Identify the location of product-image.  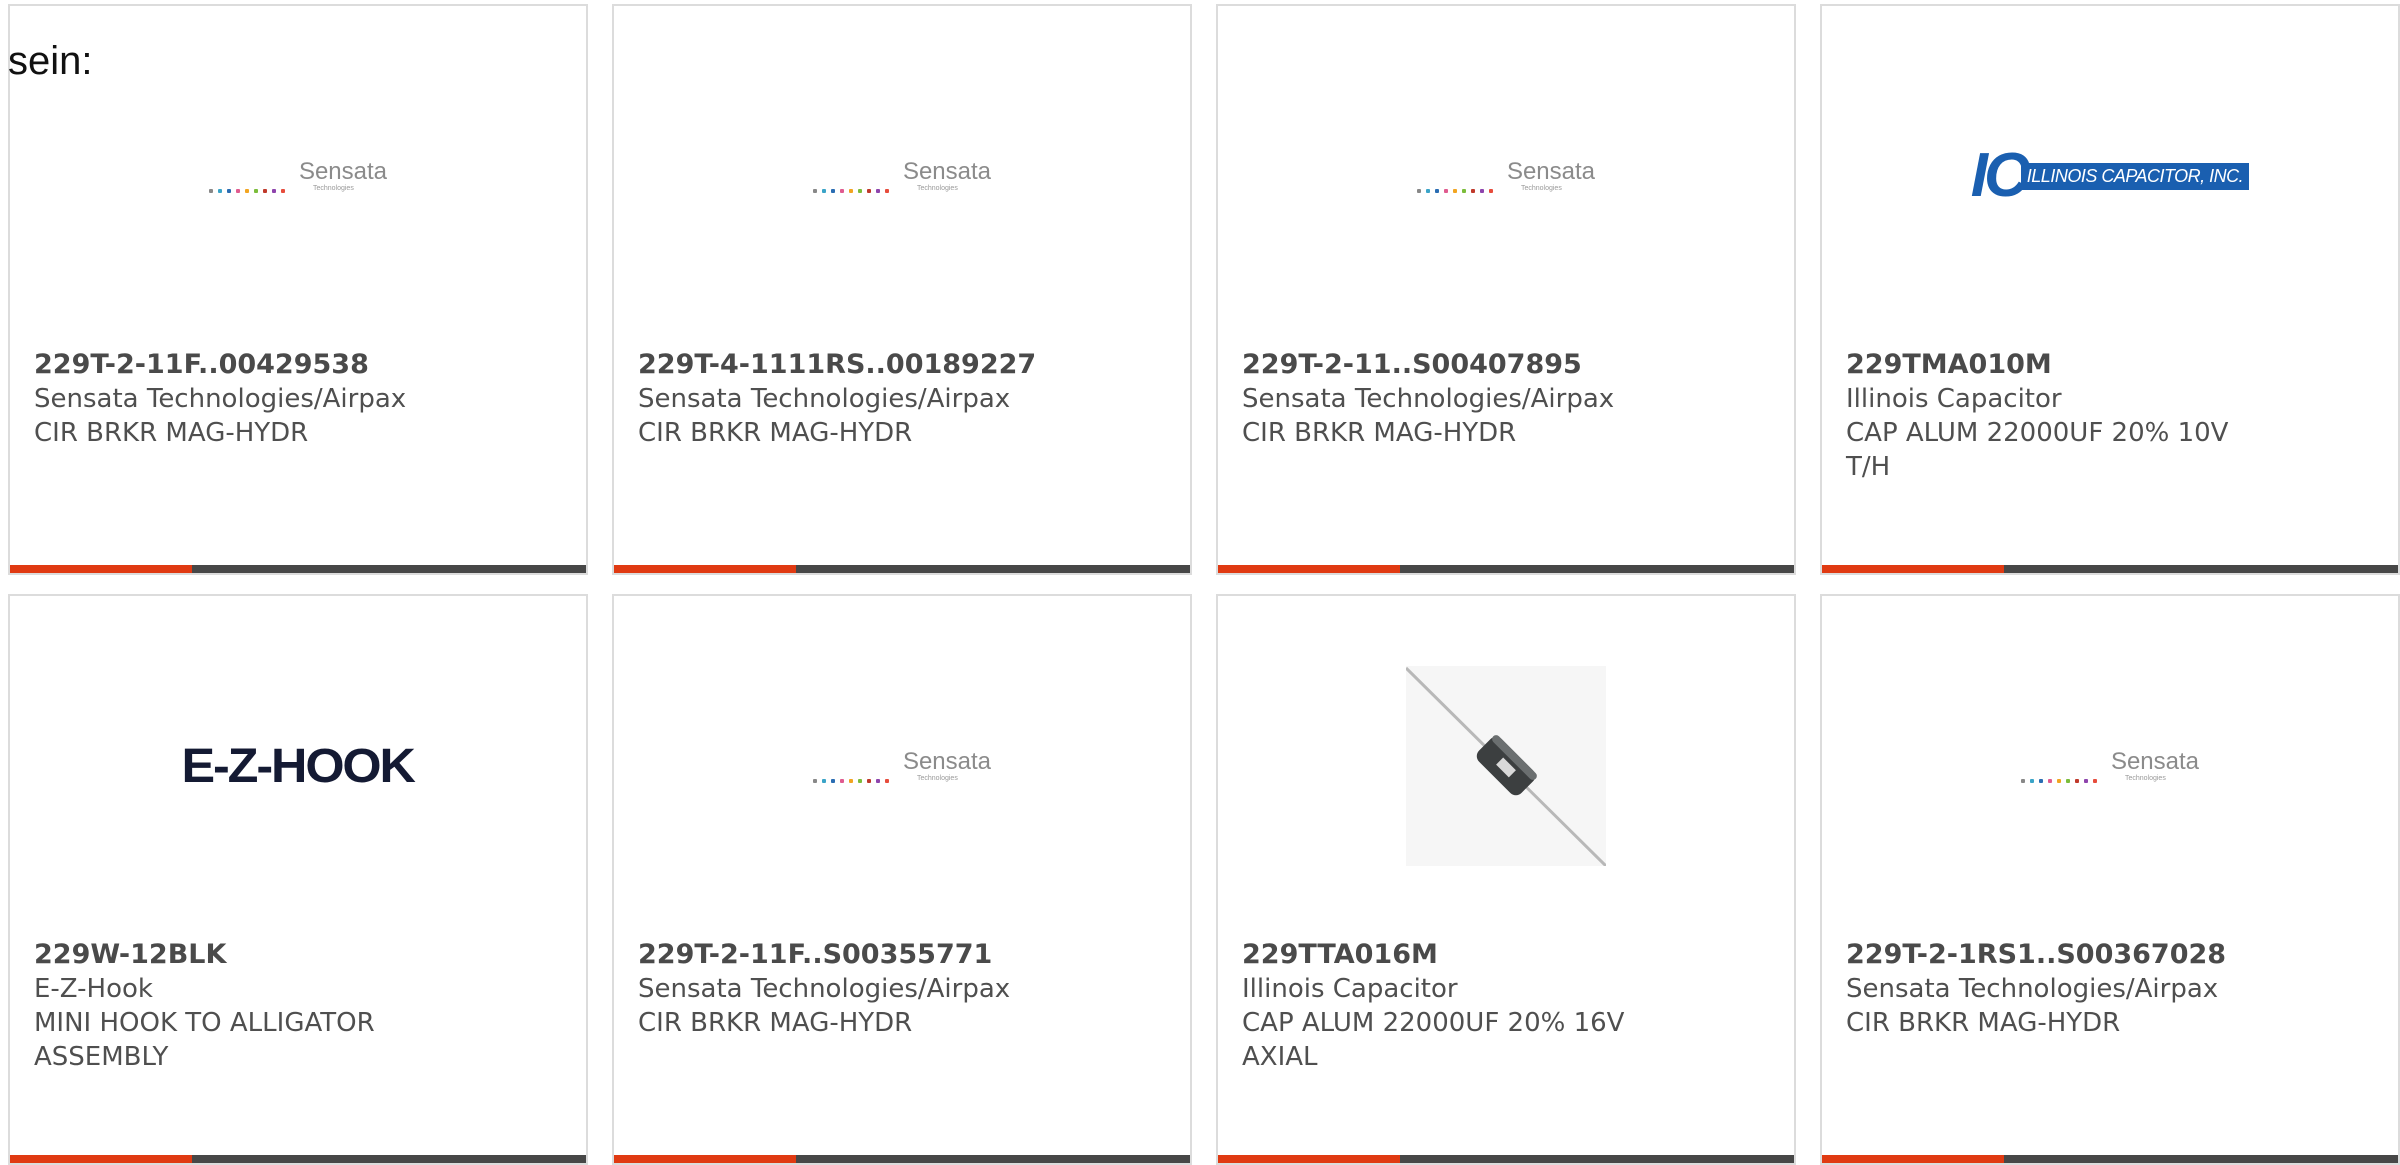
(1506, 766).